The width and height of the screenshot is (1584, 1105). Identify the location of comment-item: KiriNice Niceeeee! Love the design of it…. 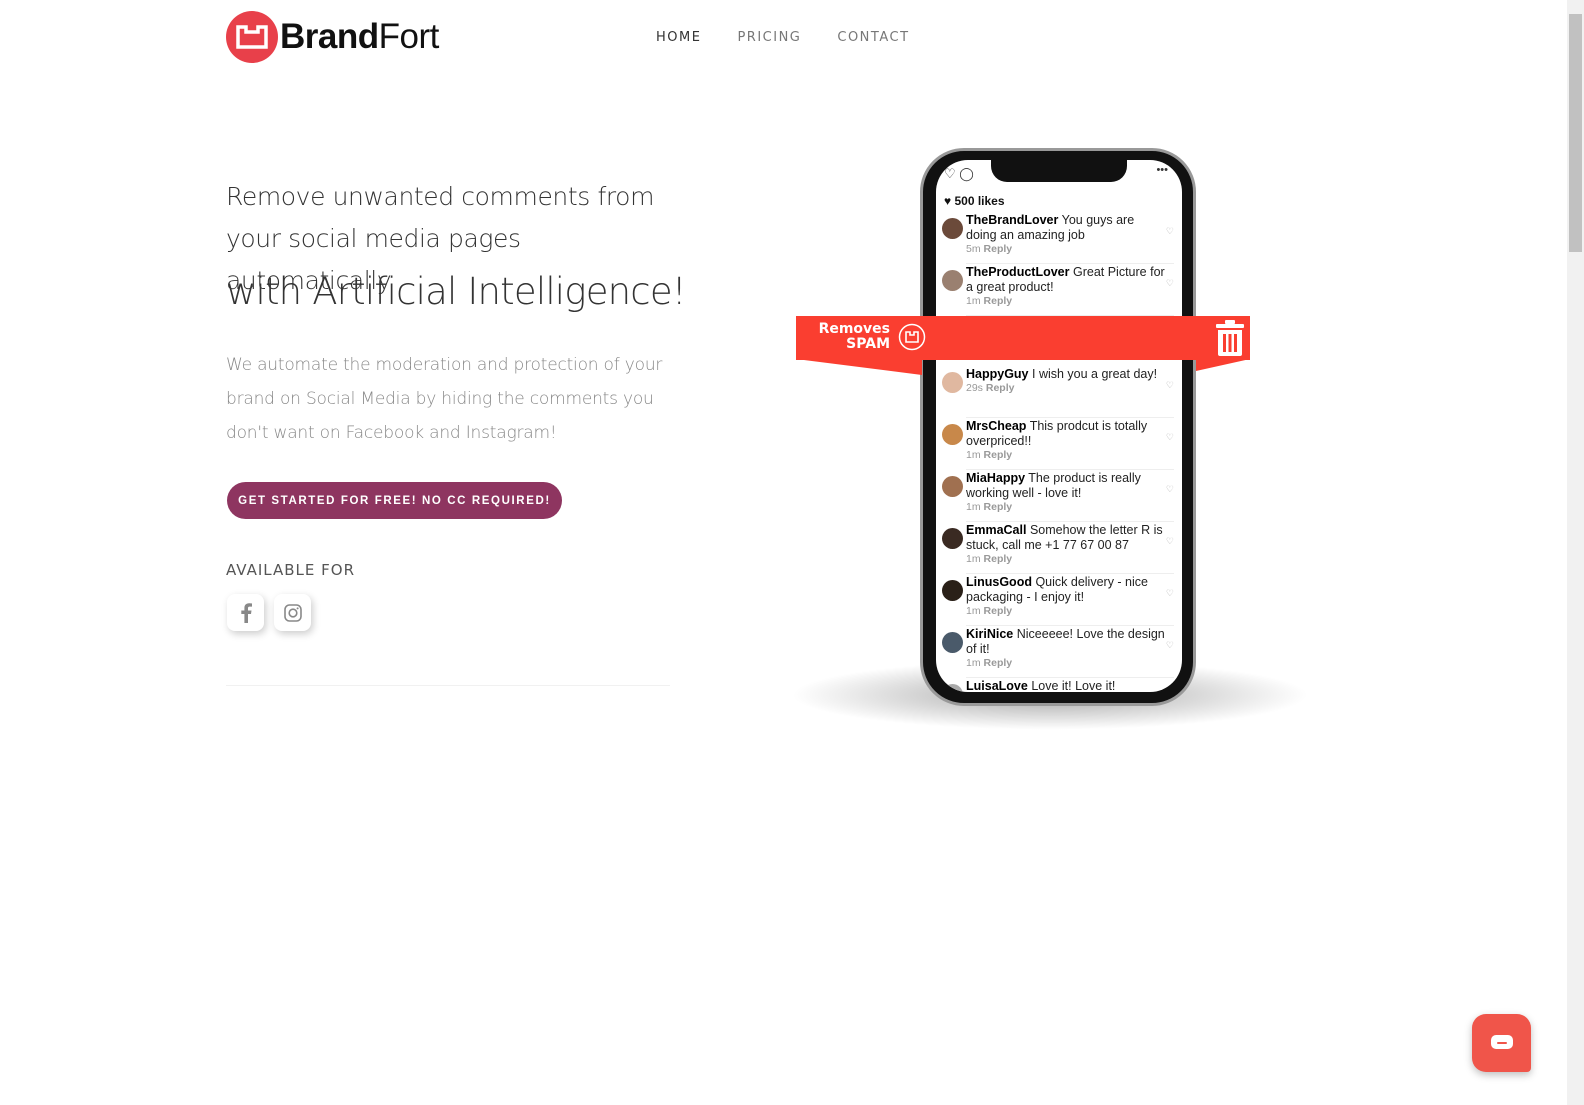
(1058, 652).